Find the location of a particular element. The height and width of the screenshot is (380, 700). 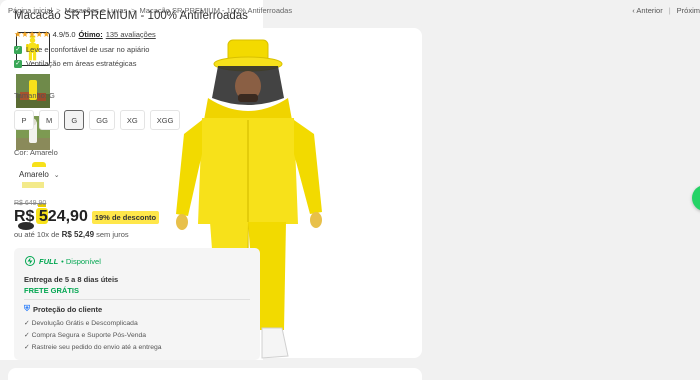

installments-suffix: sem juros is located at coordinates (112, 234).